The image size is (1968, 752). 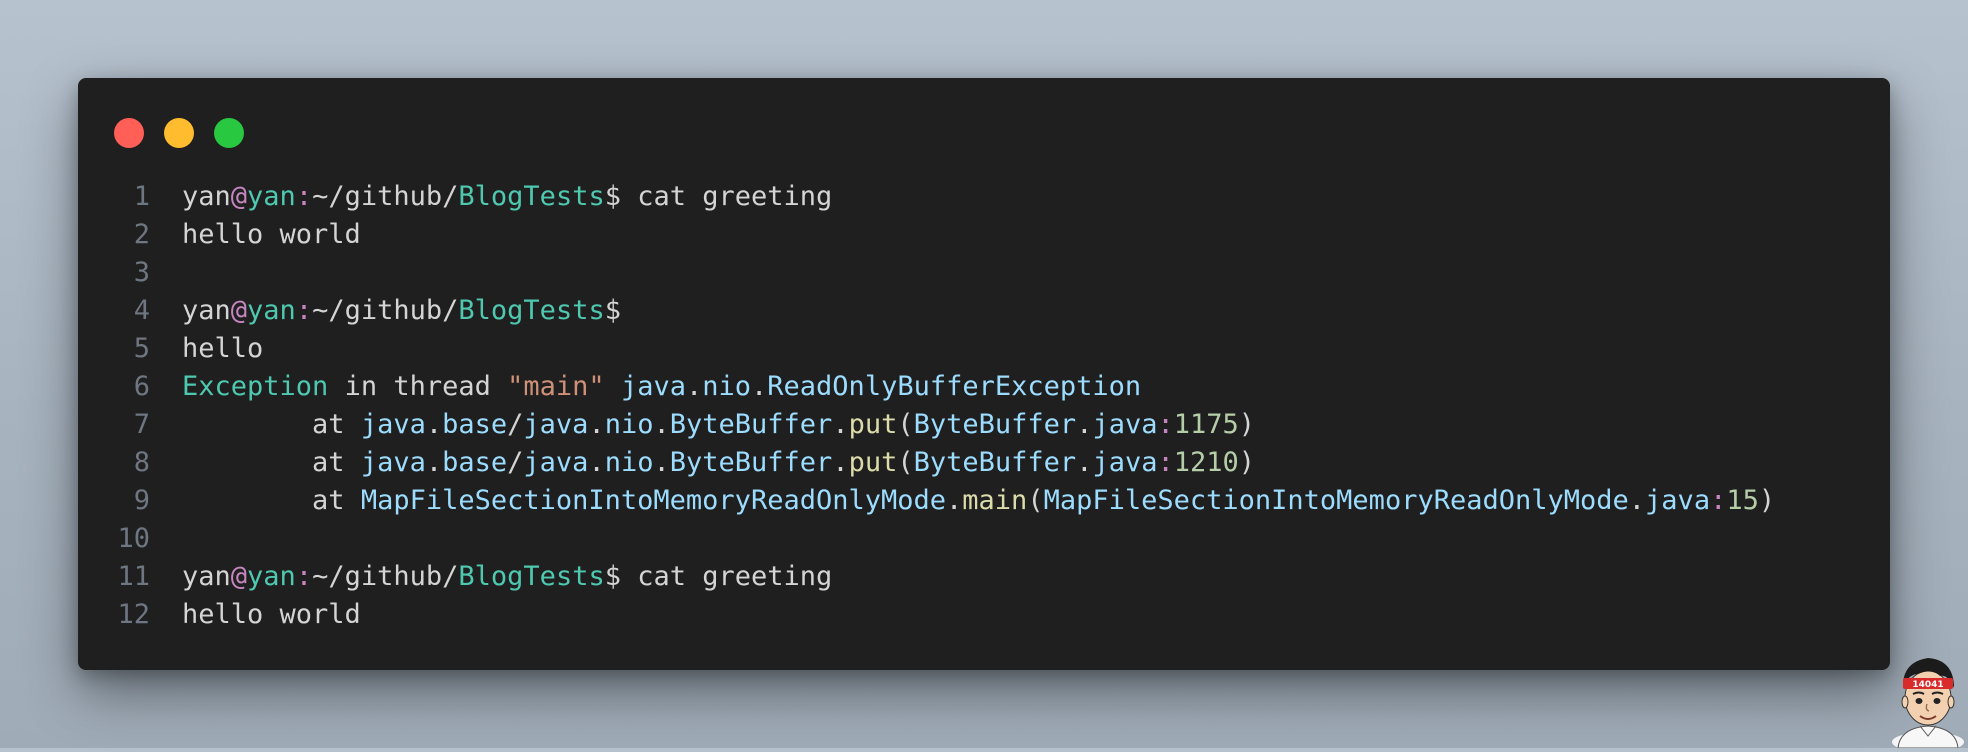 I want to click on code-token: ReadOnlyBufferException, so click(x=954, y=386).